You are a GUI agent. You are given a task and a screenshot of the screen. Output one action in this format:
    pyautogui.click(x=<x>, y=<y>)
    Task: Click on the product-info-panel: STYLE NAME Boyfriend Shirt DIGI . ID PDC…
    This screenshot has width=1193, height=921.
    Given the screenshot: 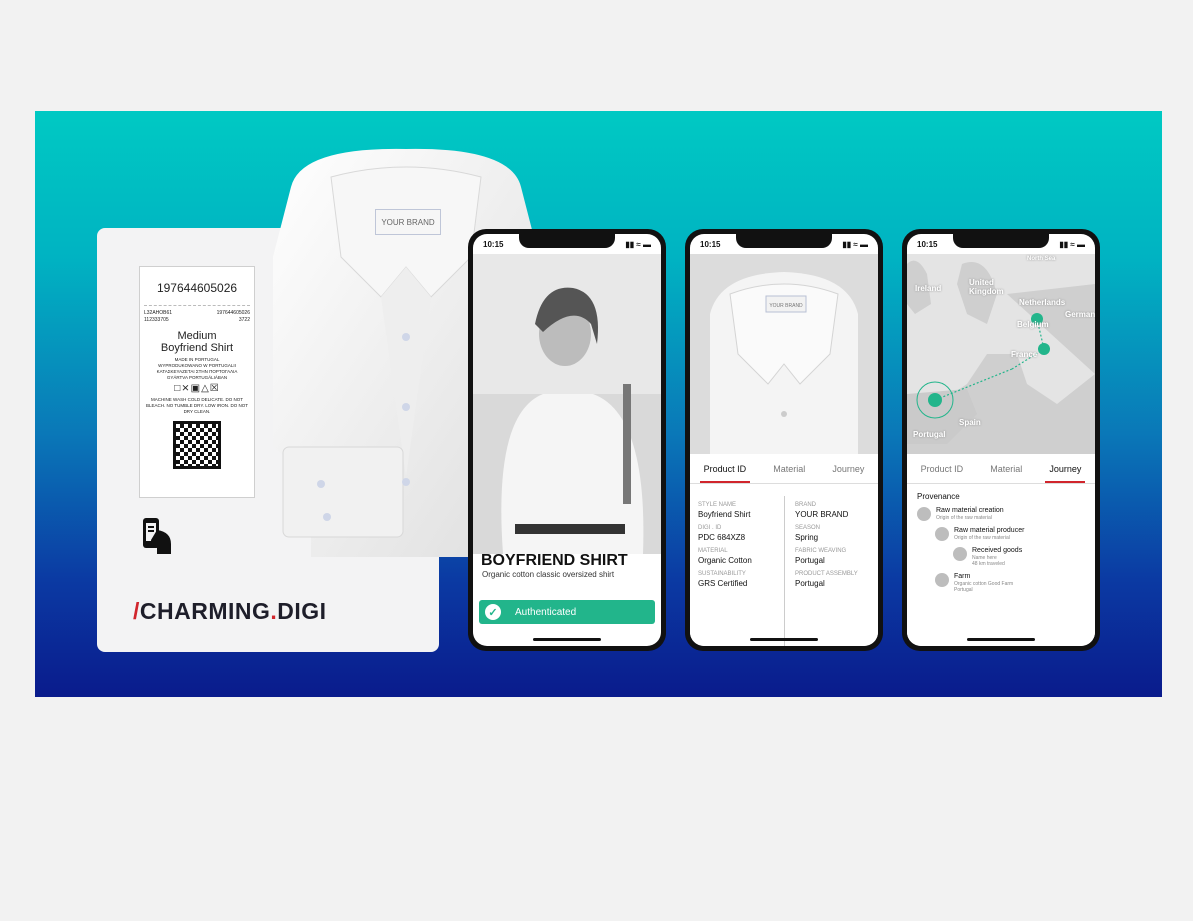 What is the action you would take?
    pyautogui.click(x=784, y=566)
    